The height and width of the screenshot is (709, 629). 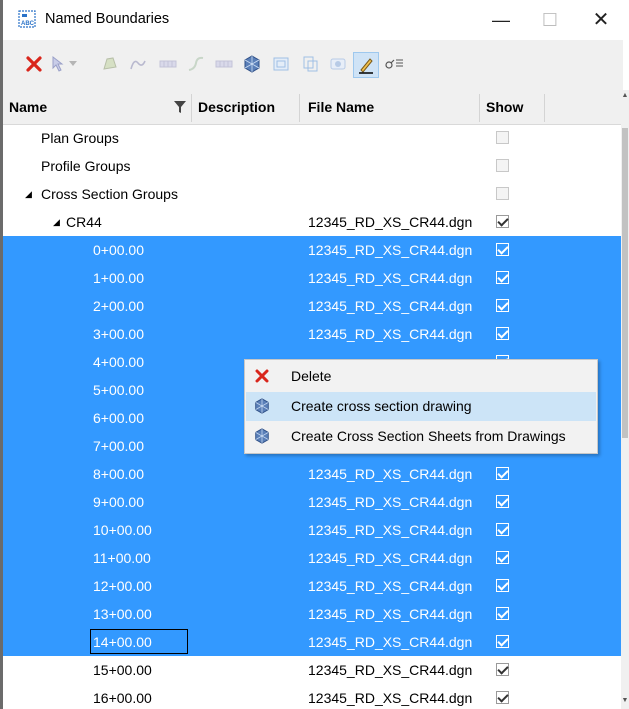 I want to click on tree-row: 1+00.00 12345_RD_XS_CR44.dgn, so click(x=312, y=278).